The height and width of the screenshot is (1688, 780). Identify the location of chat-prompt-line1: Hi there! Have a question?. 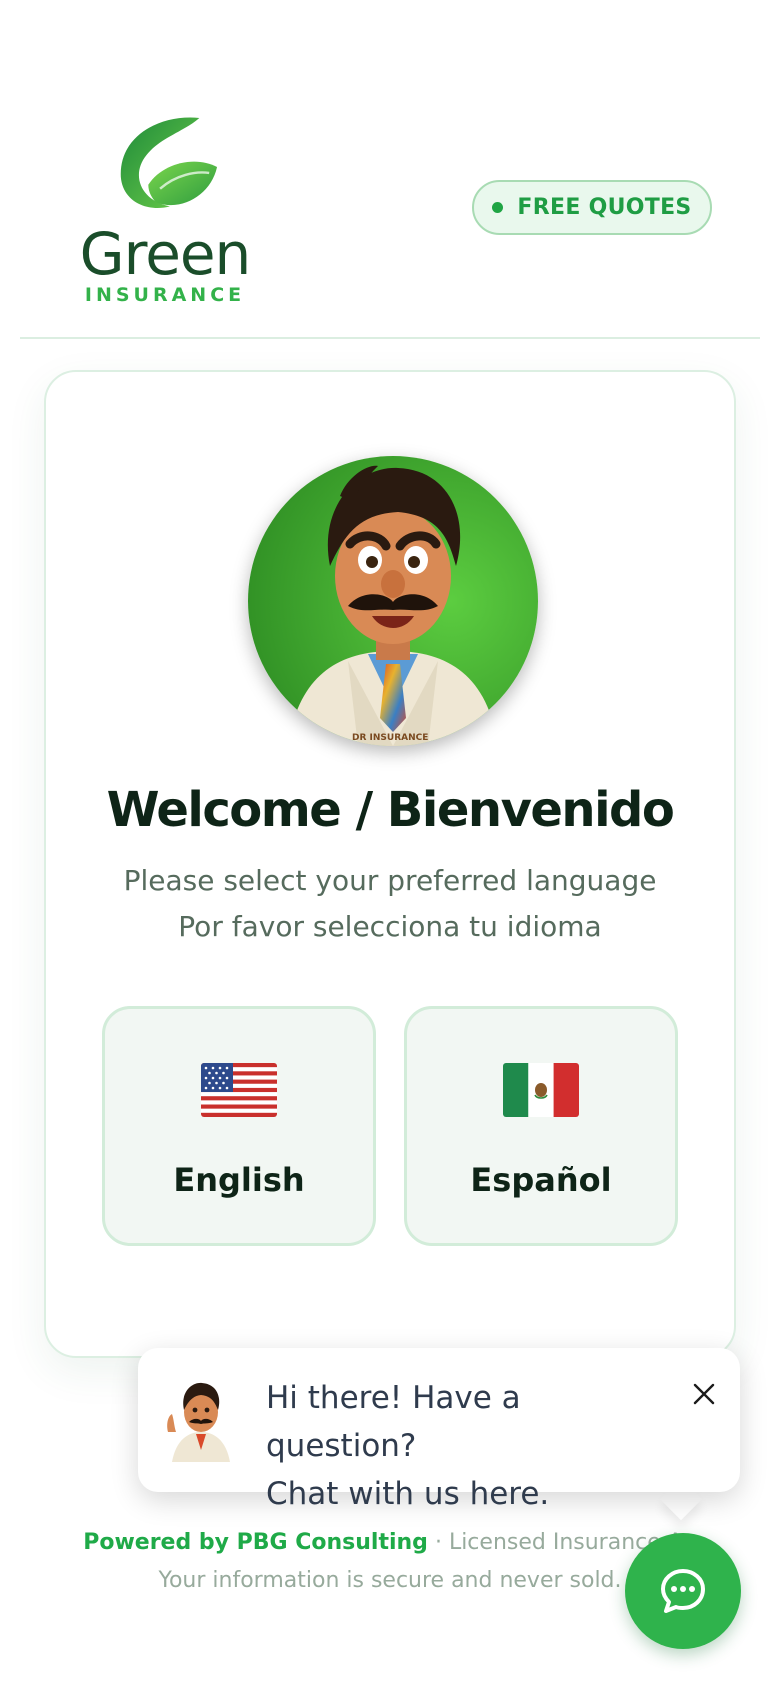
(393, 1422).